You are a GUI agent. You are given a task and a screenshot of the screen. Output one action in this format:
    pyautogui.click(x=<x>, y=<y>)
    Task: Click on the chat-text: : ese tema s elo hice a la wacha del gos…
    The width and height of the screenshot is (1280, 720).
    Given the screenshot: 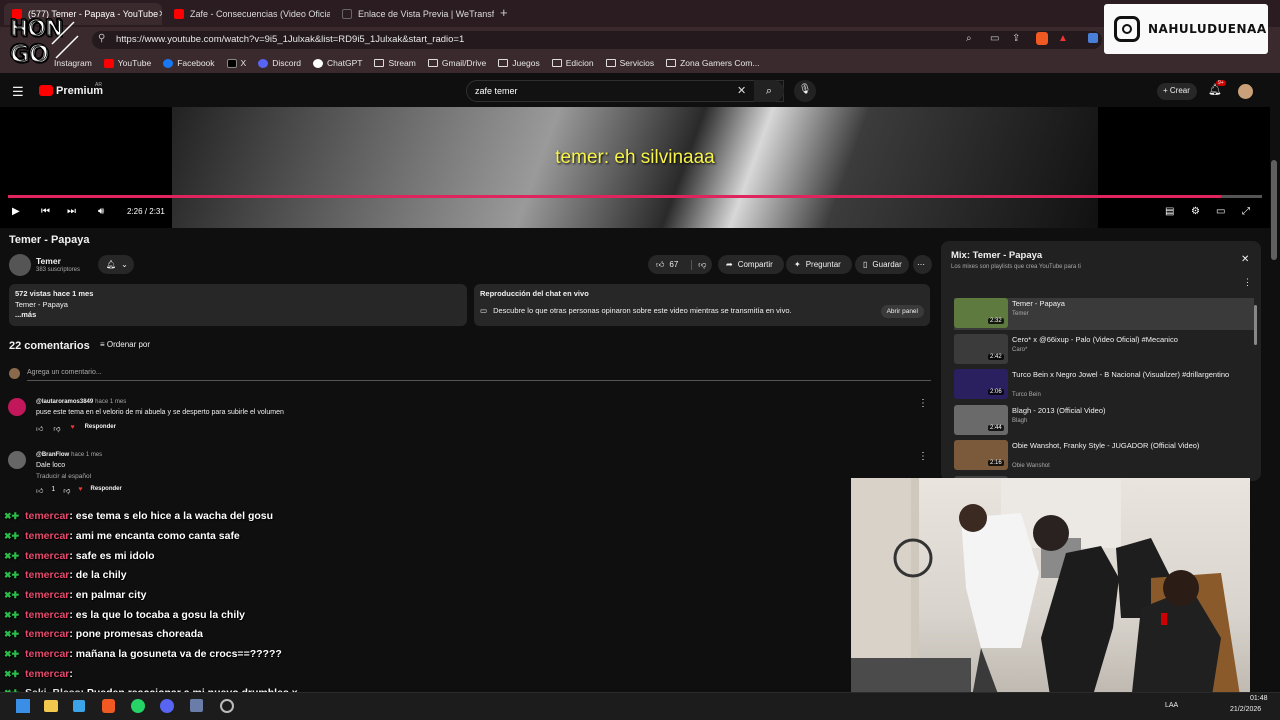 What is the action you would take?
    pyautogui.click(x=171, y=516)
    